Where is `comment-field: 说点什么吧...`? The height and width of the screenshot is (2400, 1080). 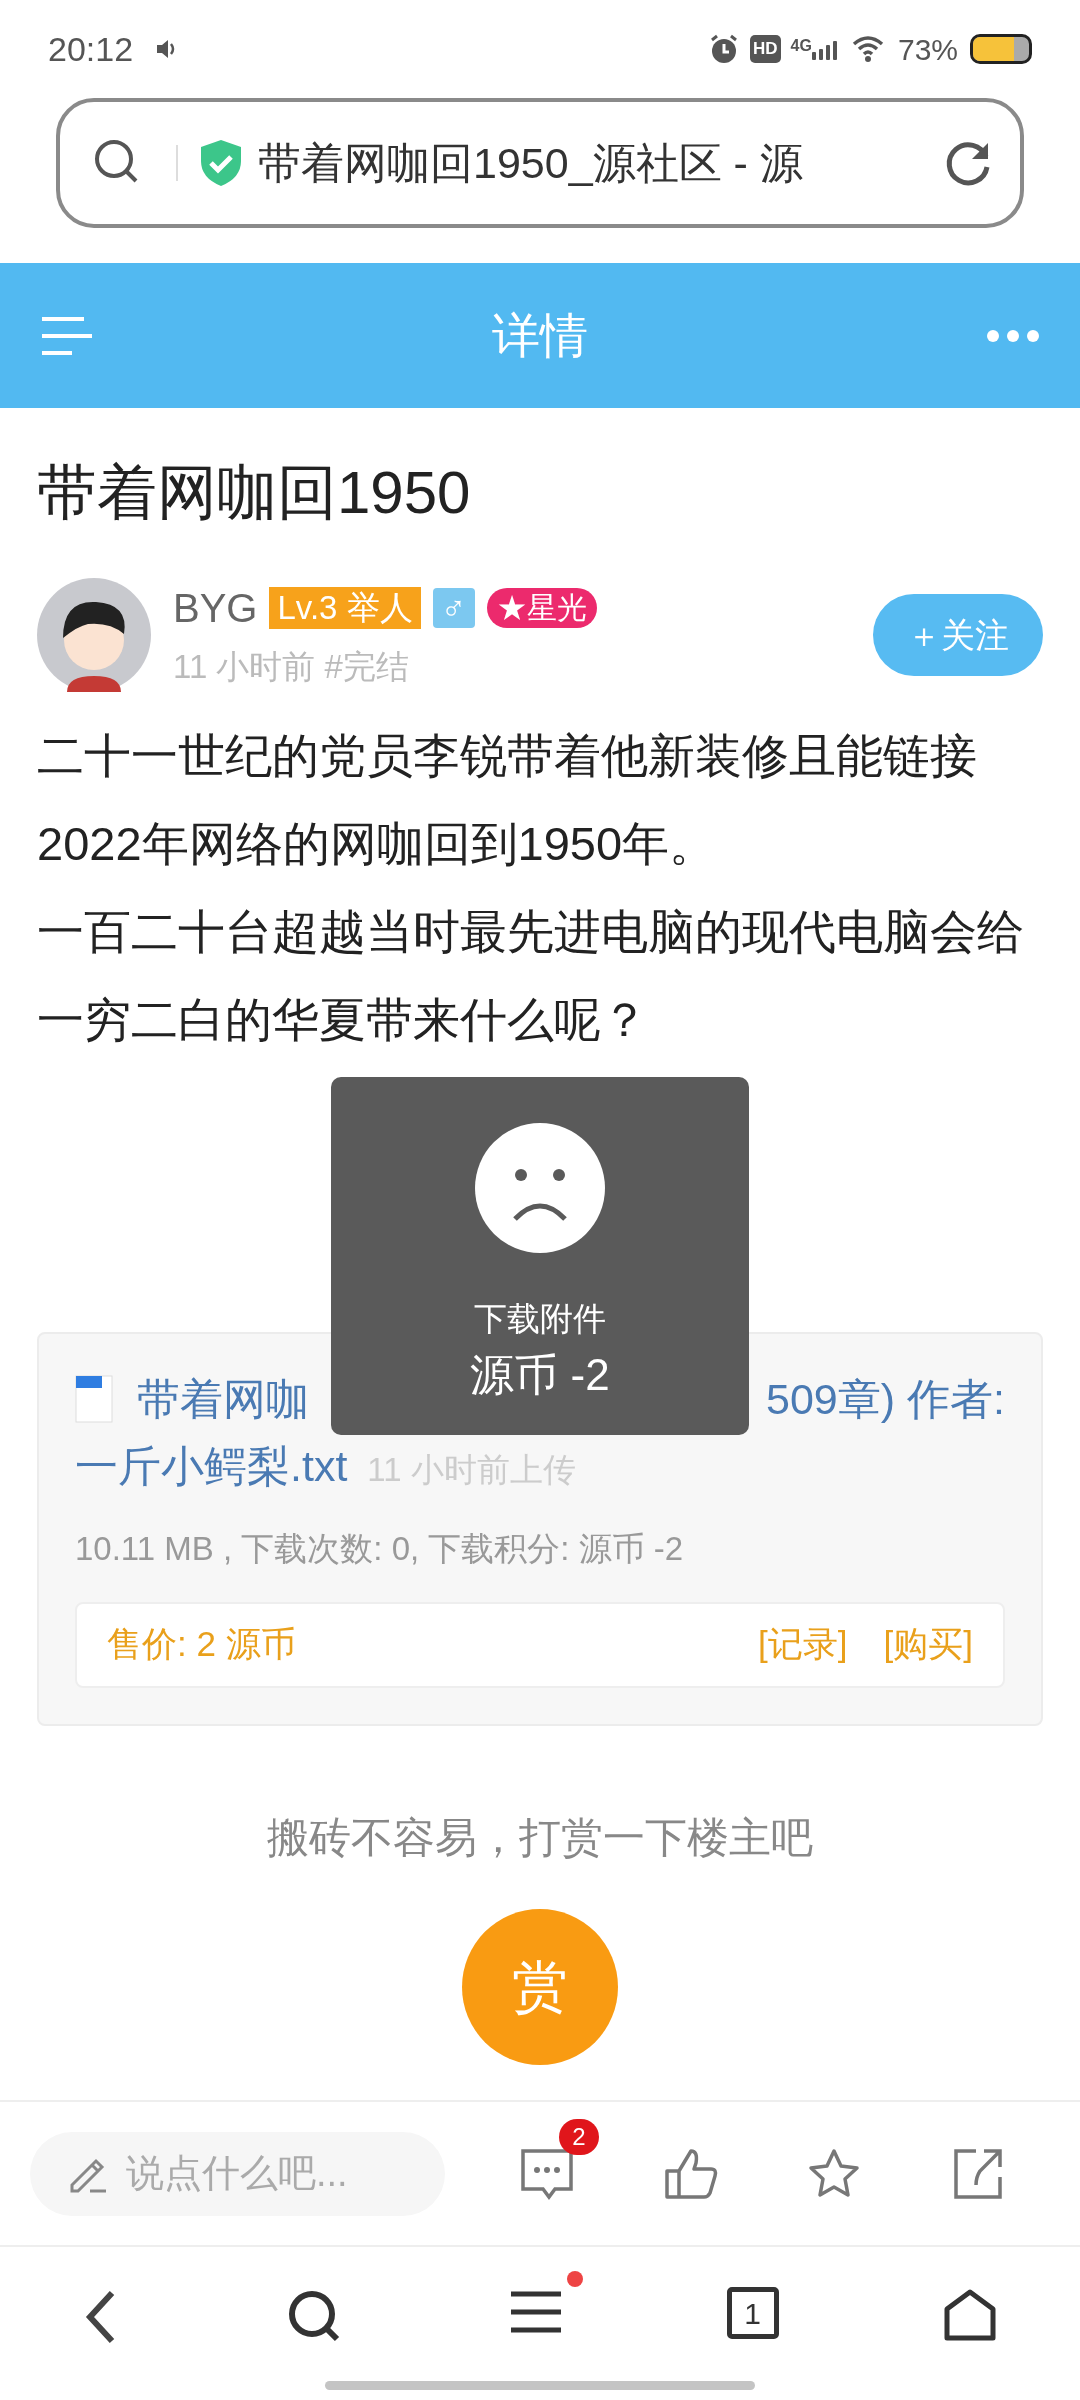
comment-field: 说点什么吧... is located at coordinates (237, 2173).